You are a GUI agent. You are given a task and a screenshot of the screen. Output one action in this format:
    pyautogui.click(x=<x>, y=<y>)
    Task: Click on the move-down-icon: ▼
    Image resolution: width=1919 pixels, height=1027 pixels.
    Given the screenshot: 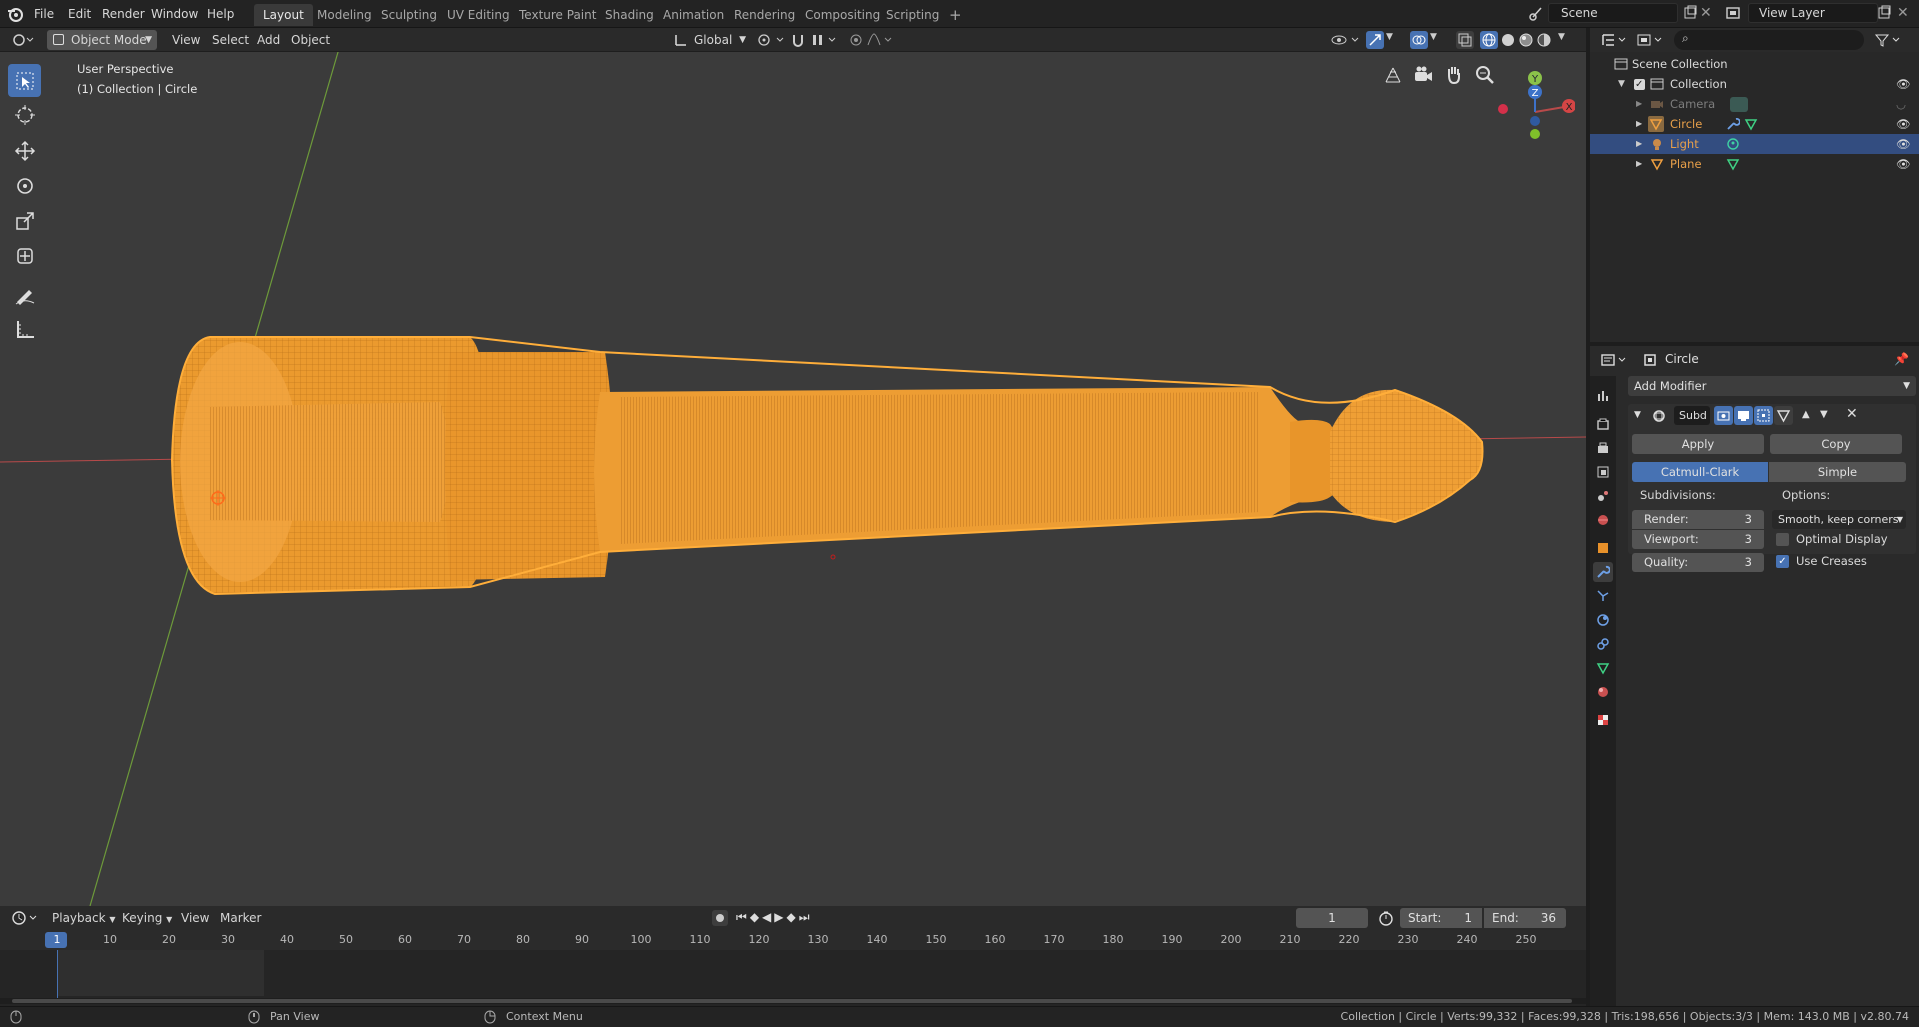 What is the action you would take?
    pyautogui.click(x=1824, y=414)
    